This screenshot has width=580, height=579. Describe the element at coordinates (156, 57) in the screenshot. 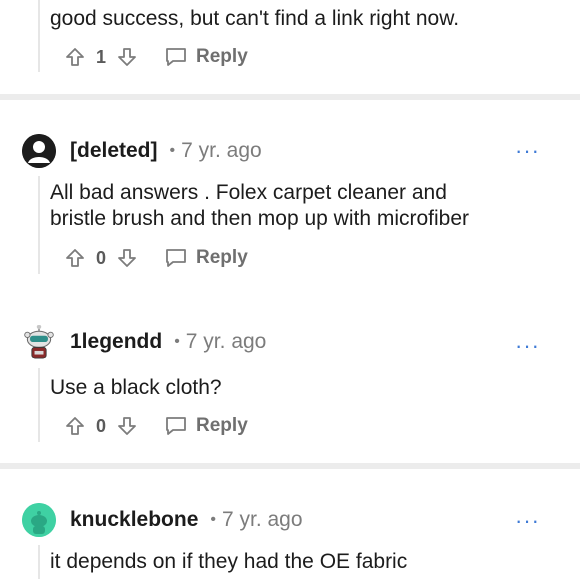

I see `comment-actions: 1 Reply` at that location.